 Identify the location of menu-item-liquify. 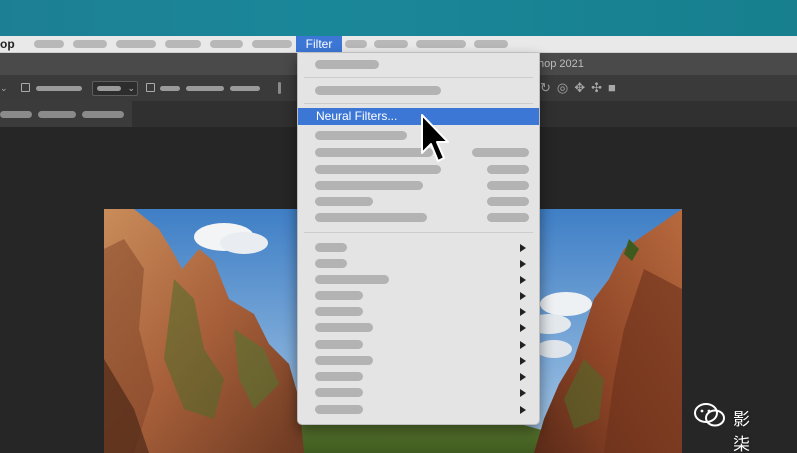
(344, 201).